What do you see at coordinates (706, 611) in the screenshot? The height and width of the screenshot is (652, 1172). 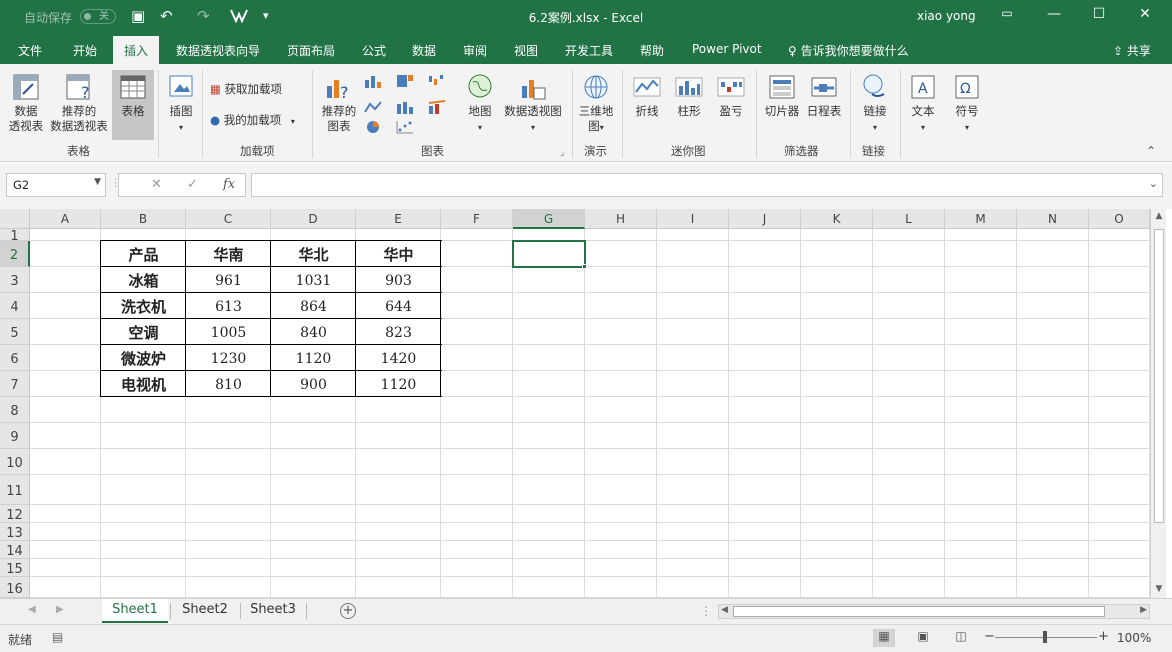 I see `tab-split-grip-icon: ⋮` at bounding box center [706, 611].